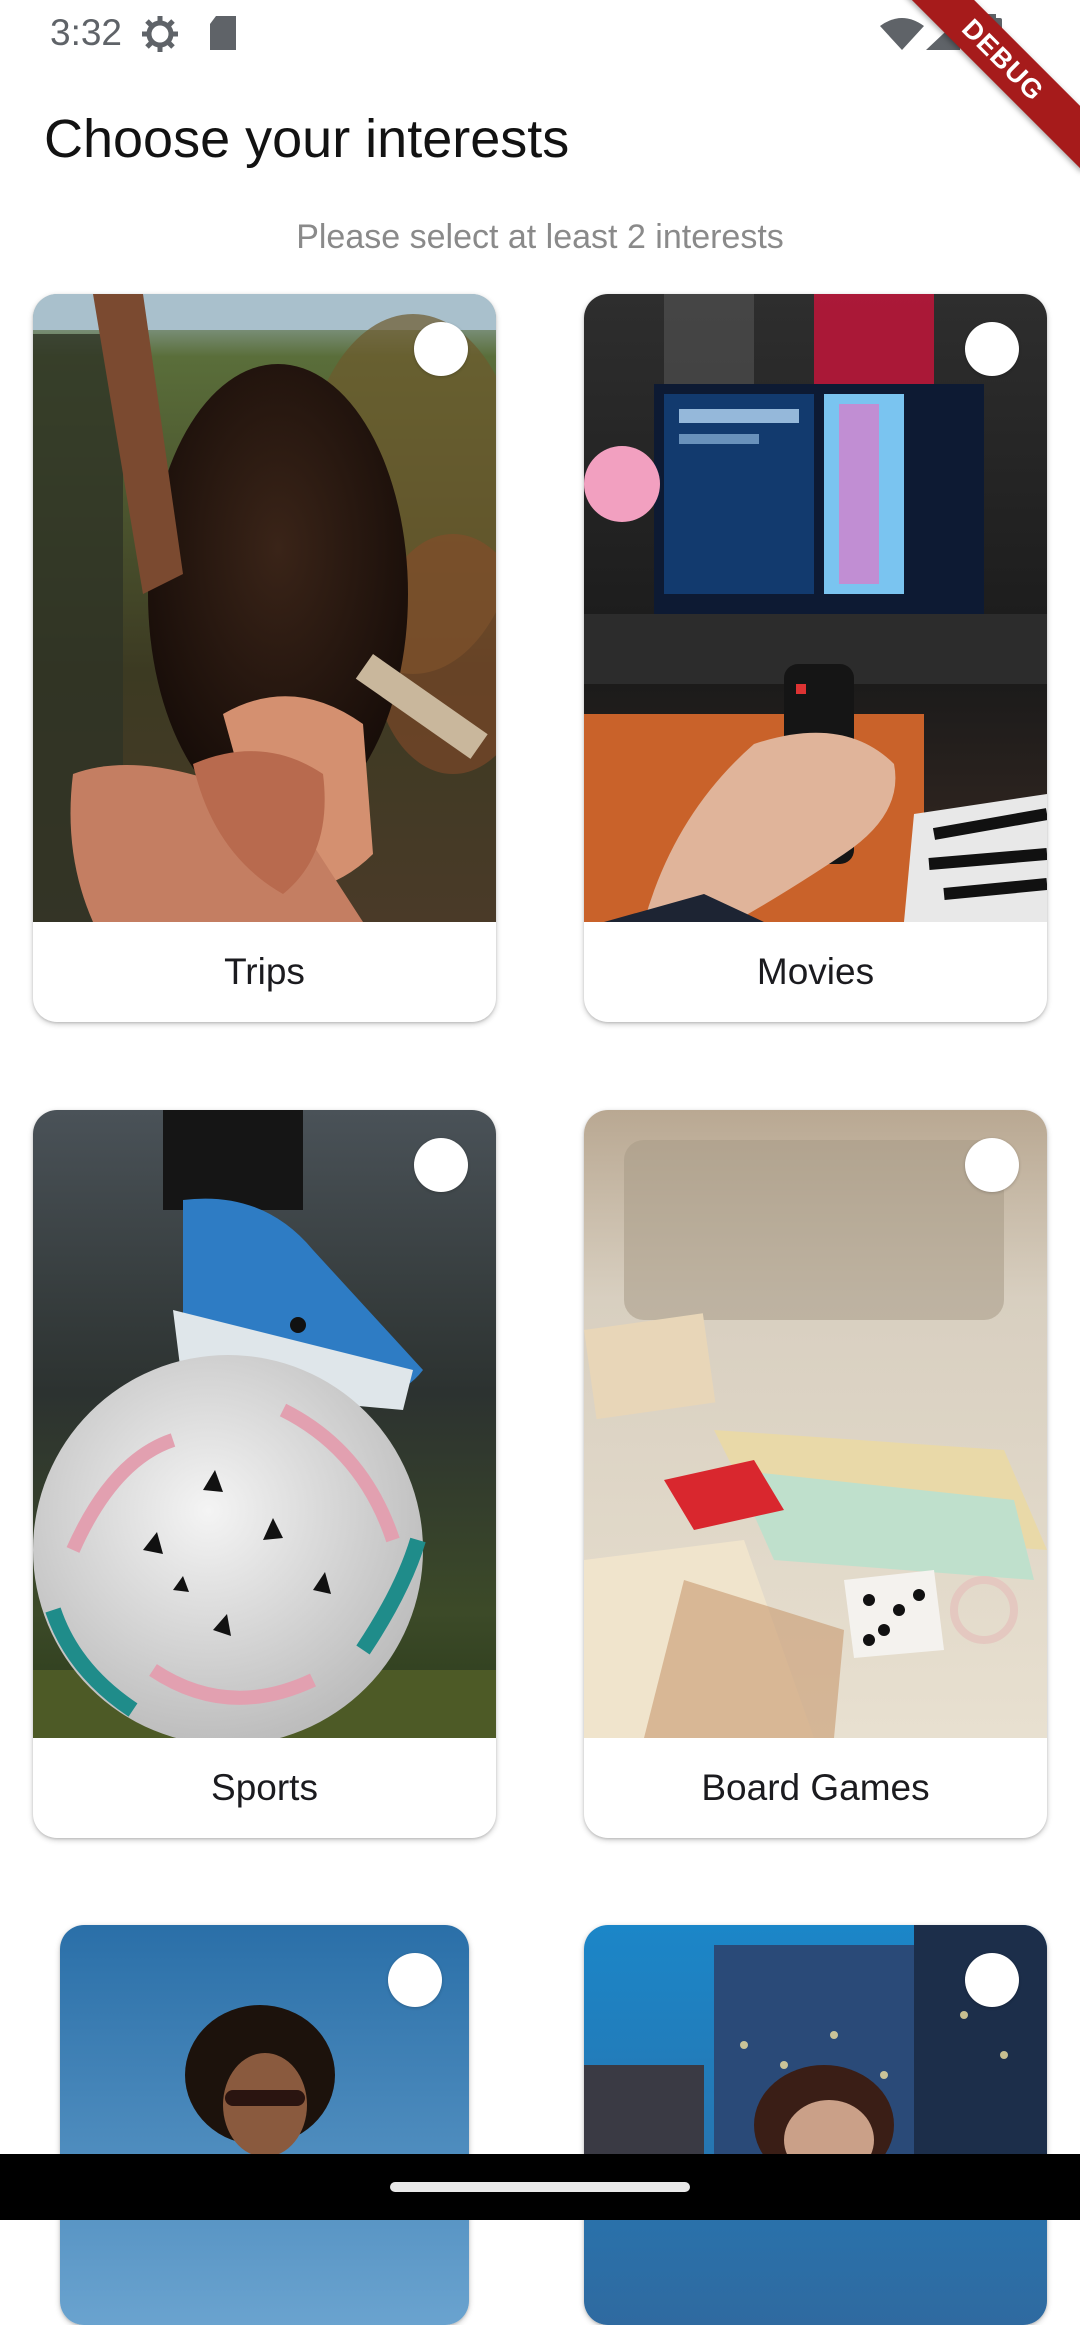  What do you see at coordinates (264, 1787) in the screenshot?
I see `sports-label: Sports` at bounding box center [264, 1787].